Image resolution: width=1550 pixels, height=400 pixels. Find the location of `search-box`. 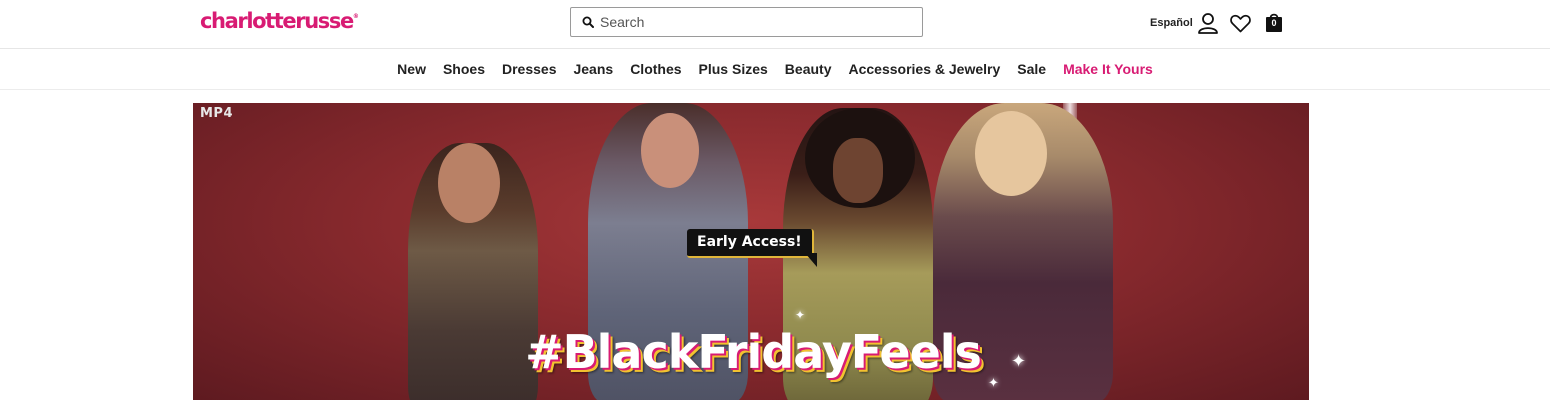

search-box is located at coordinates (746, 22).